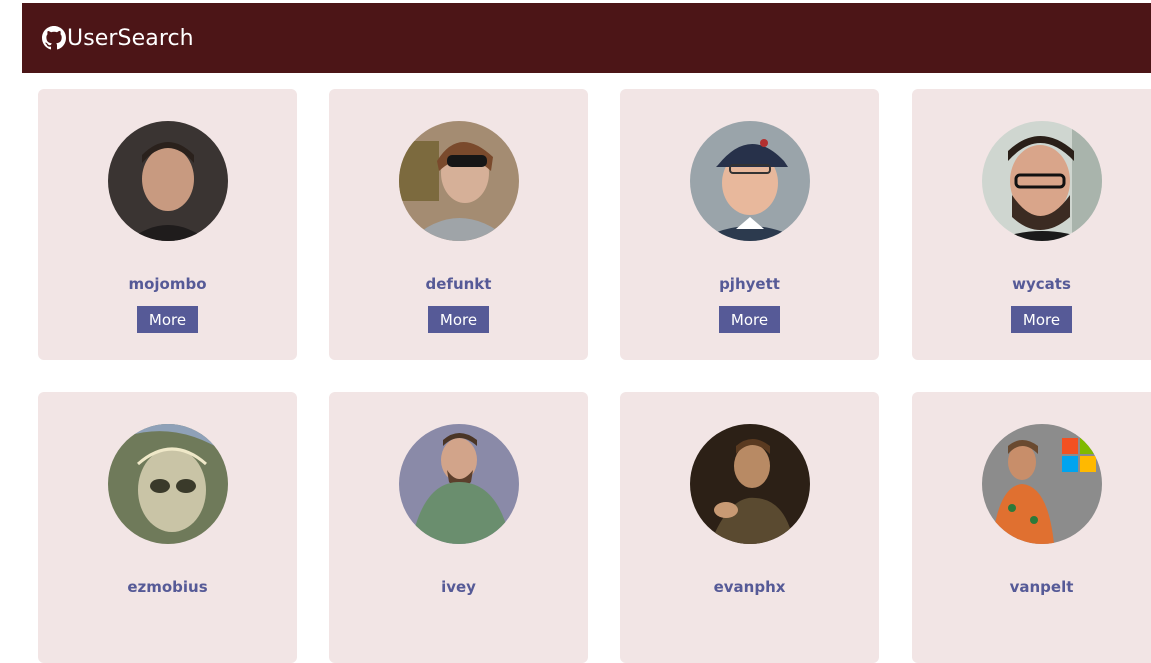 This screenshot has height=663, width=1151. I want to click on brand: UserSearch, so click(118, 38).